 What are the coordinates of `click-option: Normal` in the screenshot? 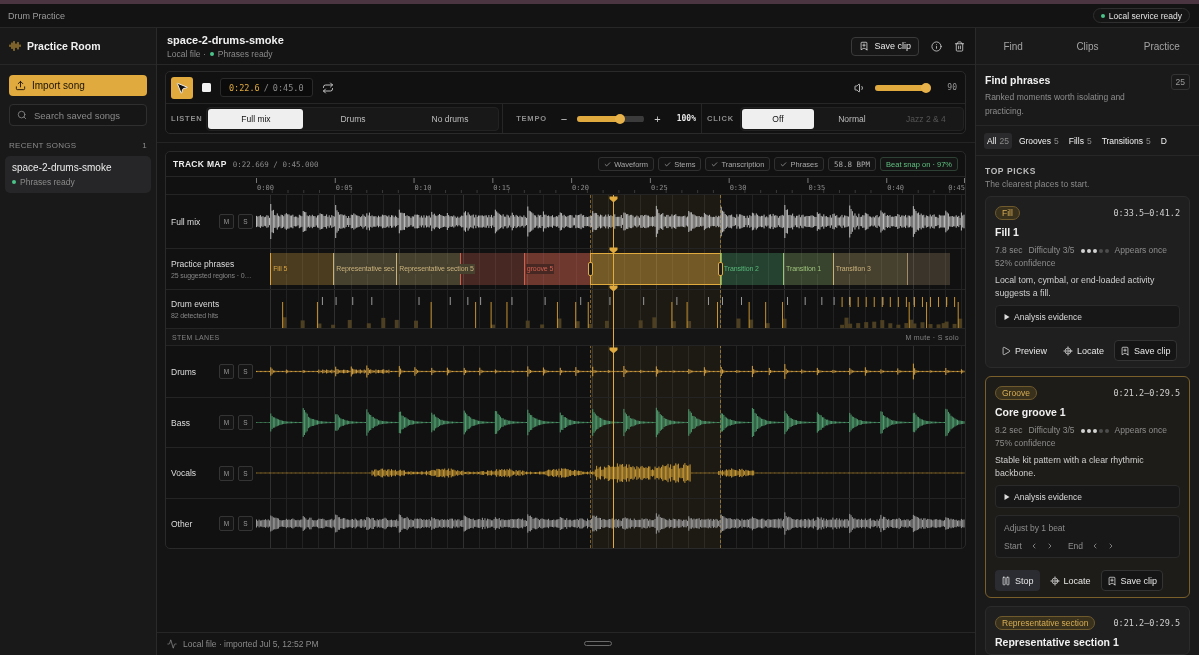 It's located at (851, 118).